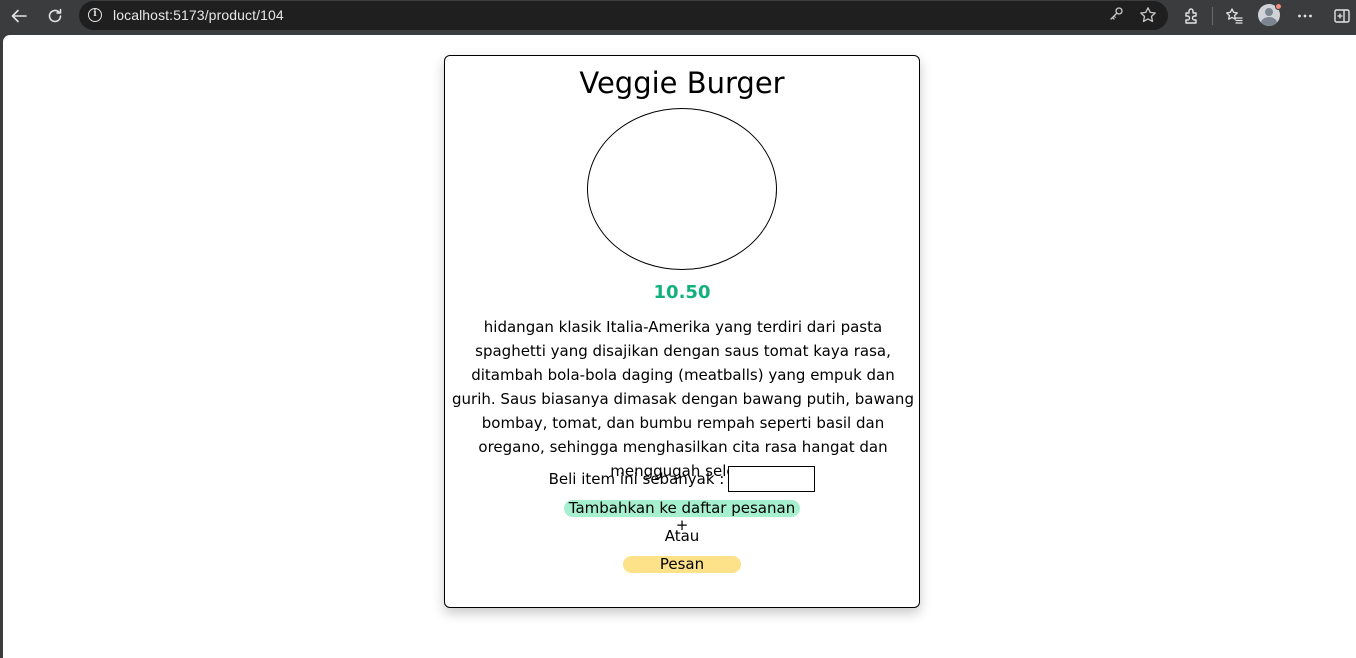 The height and width of the screenshot is (658, 1356). I want to click on avatar-head, so click(1269, 12).